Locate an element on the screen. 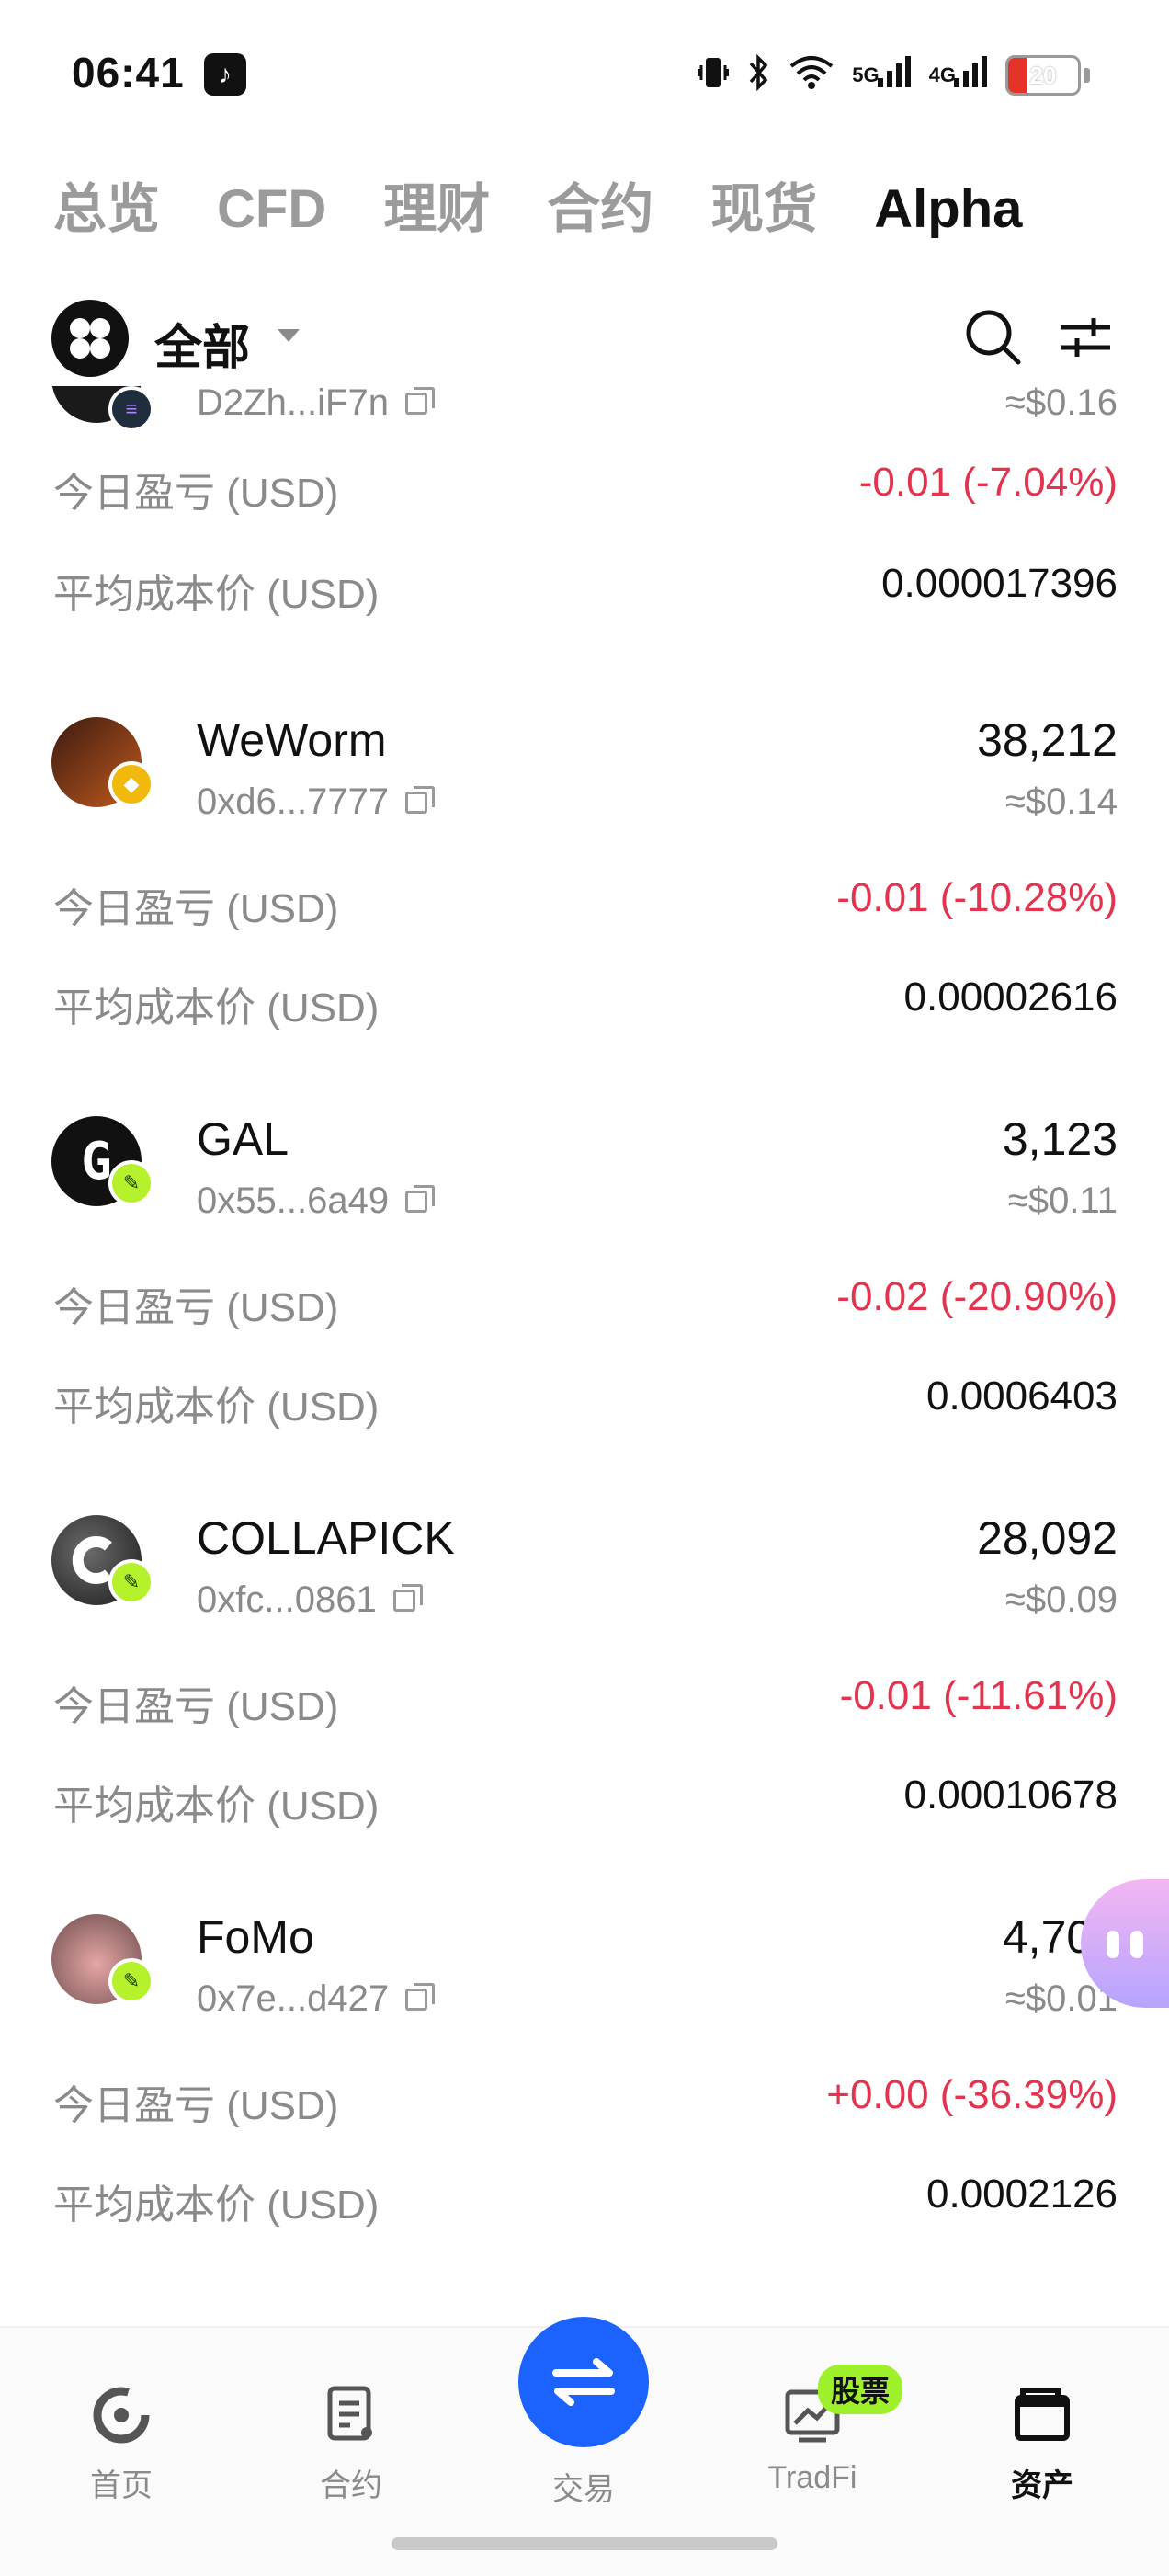 Image resolution: width=1169 pixels, height=2576 pixels. swap-icon is located at coordinates (583, 2382).